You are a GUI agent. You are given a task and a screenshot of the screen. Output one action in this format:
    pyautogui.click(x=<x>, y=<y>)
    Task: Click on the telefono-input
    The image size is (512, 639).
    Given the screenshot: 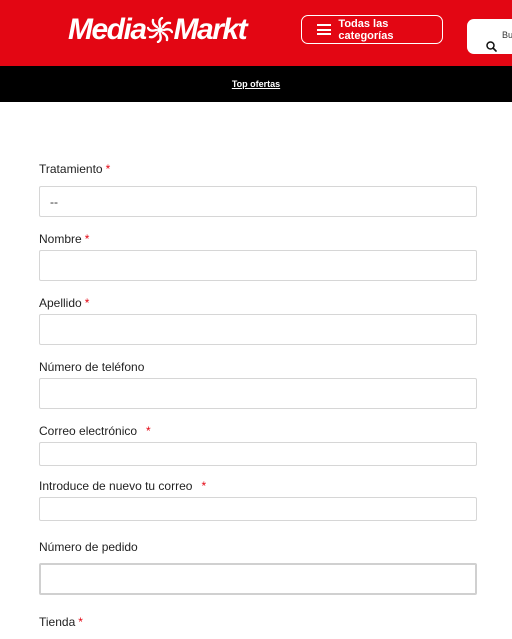 What is the action you would take?
    pyautogui.click(x=258, y=393)
    